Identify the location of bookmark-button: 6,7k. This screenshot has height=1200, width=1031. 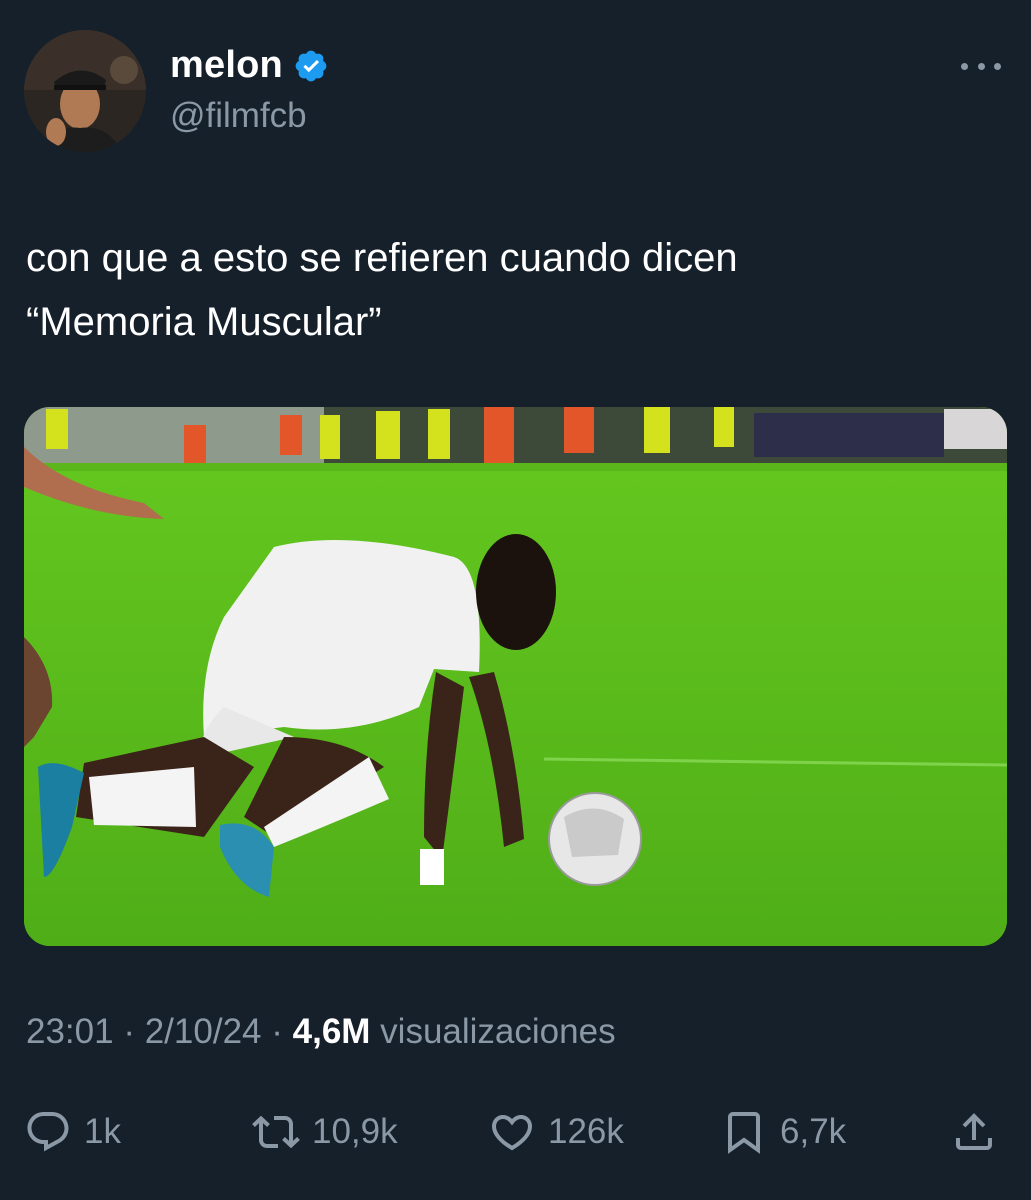
(783, 1132).